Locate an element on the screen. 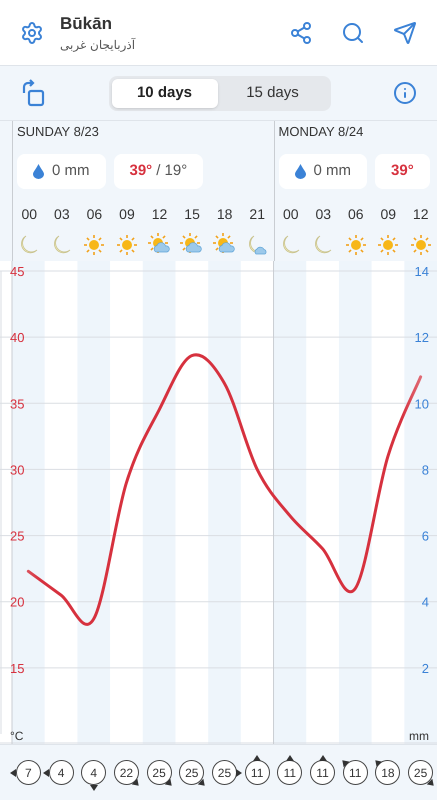  location-title: Būkān is located at coordinates (86, 23).